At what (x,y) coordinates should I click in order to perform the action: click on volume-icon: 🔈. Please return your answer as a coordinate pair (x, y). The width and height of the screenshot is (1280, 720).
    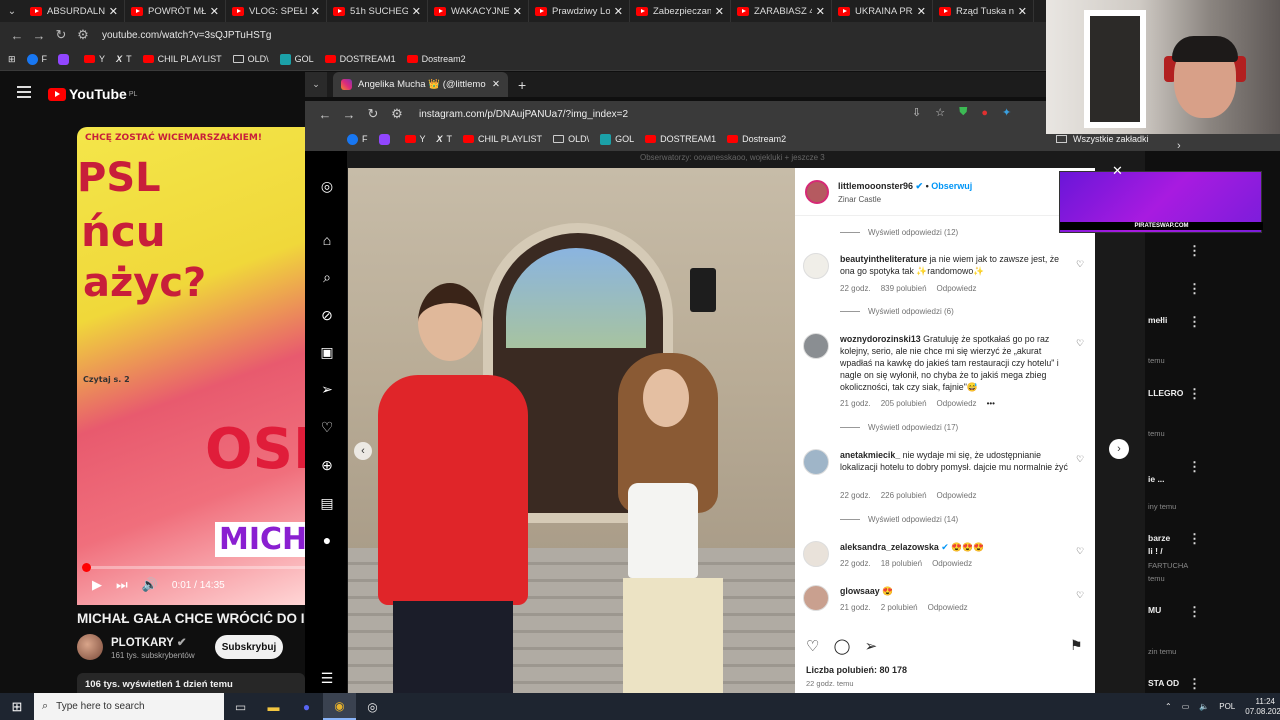
    Looking at the image, I should click on (1204, 706).